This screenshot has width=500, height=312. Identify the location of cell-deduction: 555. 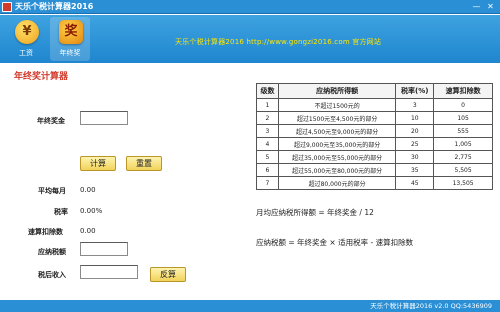
(463, 131).